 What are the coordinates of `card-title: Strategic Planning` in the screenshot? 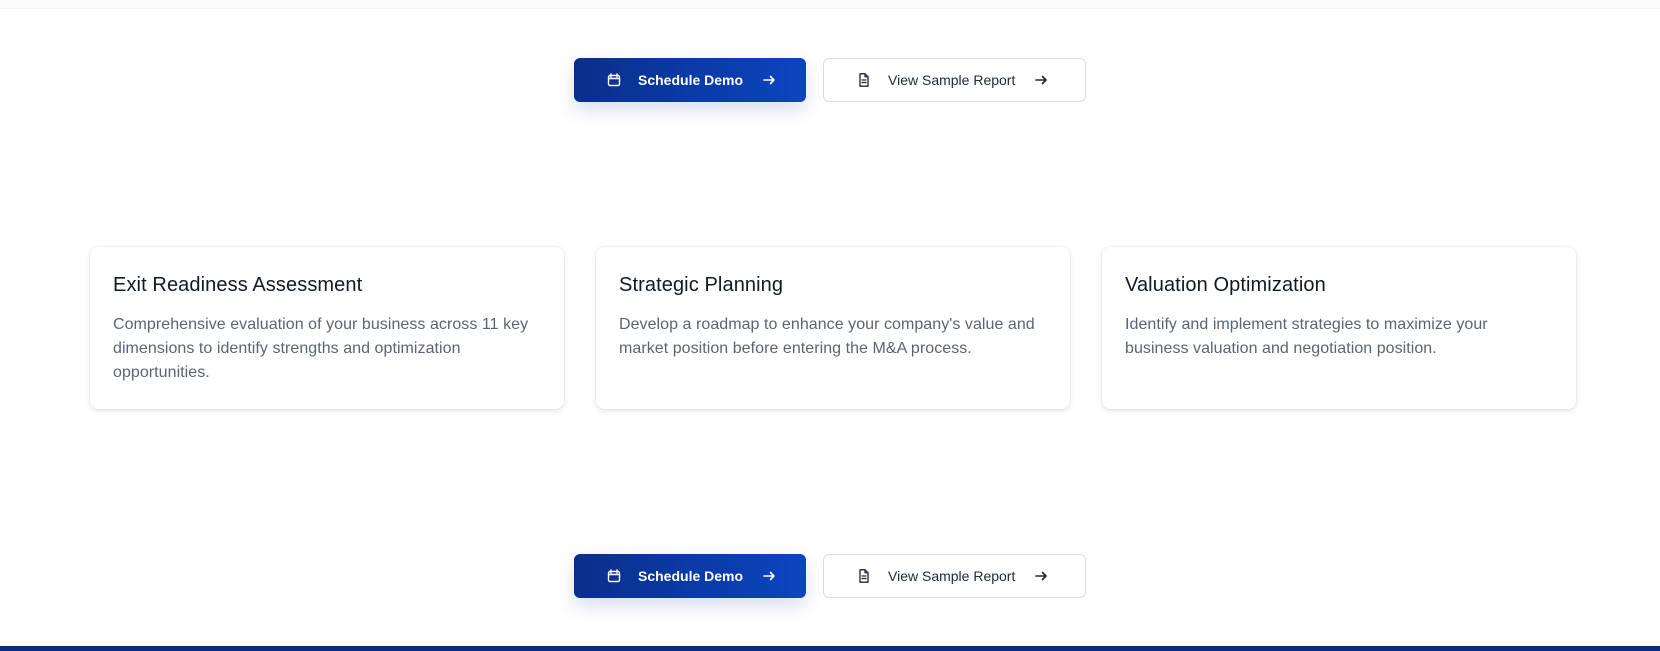 It's located at (701, 285).